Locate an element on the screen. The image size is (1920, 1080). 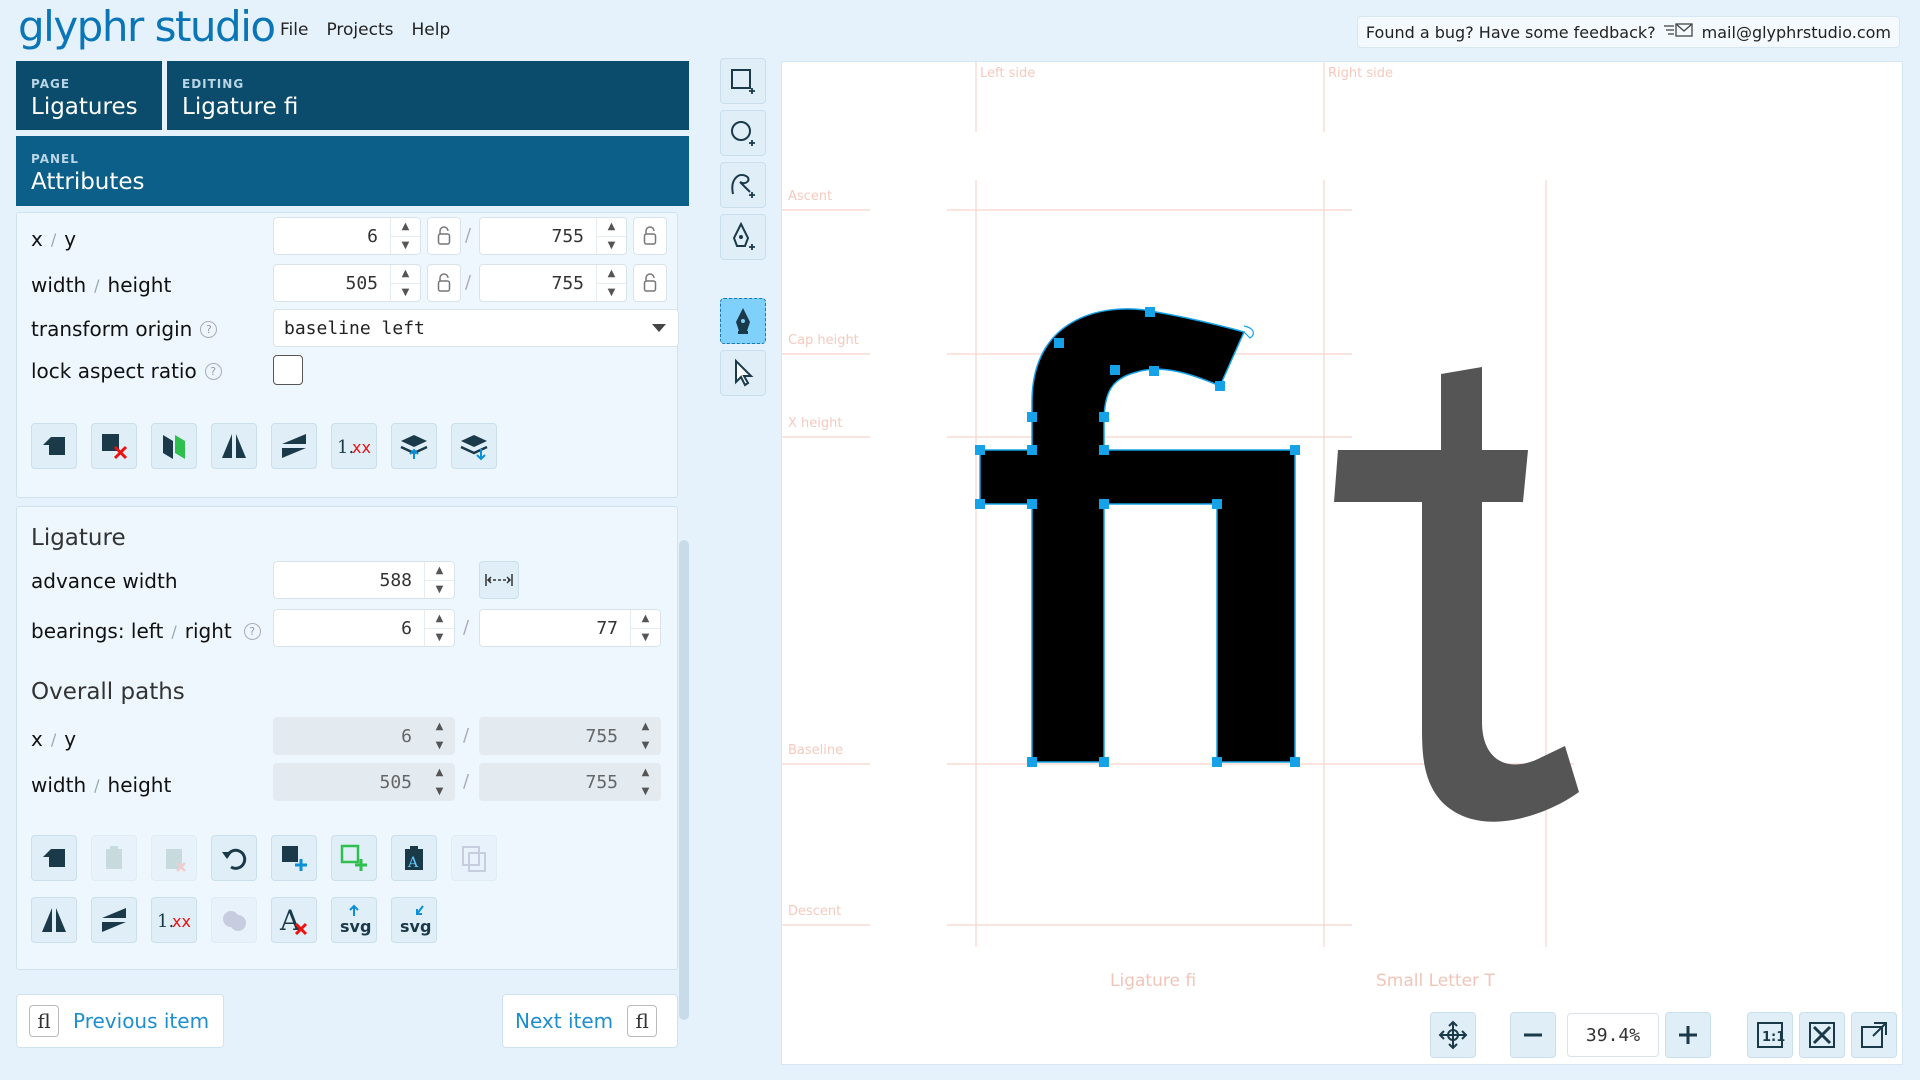
nav-editing-button: EDITING Ligature fi is located at coordinates (428, 95).